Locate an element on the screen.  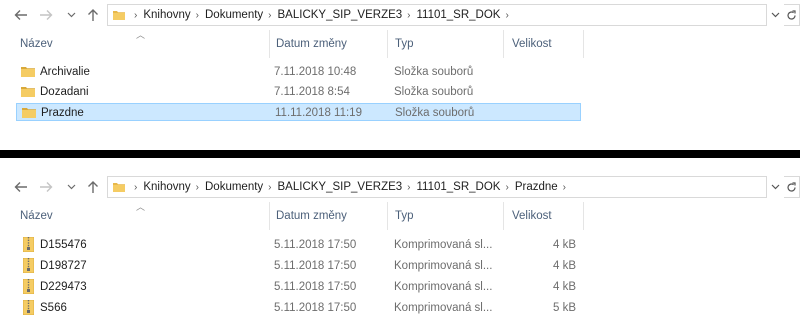
file-date: 7.11.2018 8:54 is located at coordinates (312, 92).